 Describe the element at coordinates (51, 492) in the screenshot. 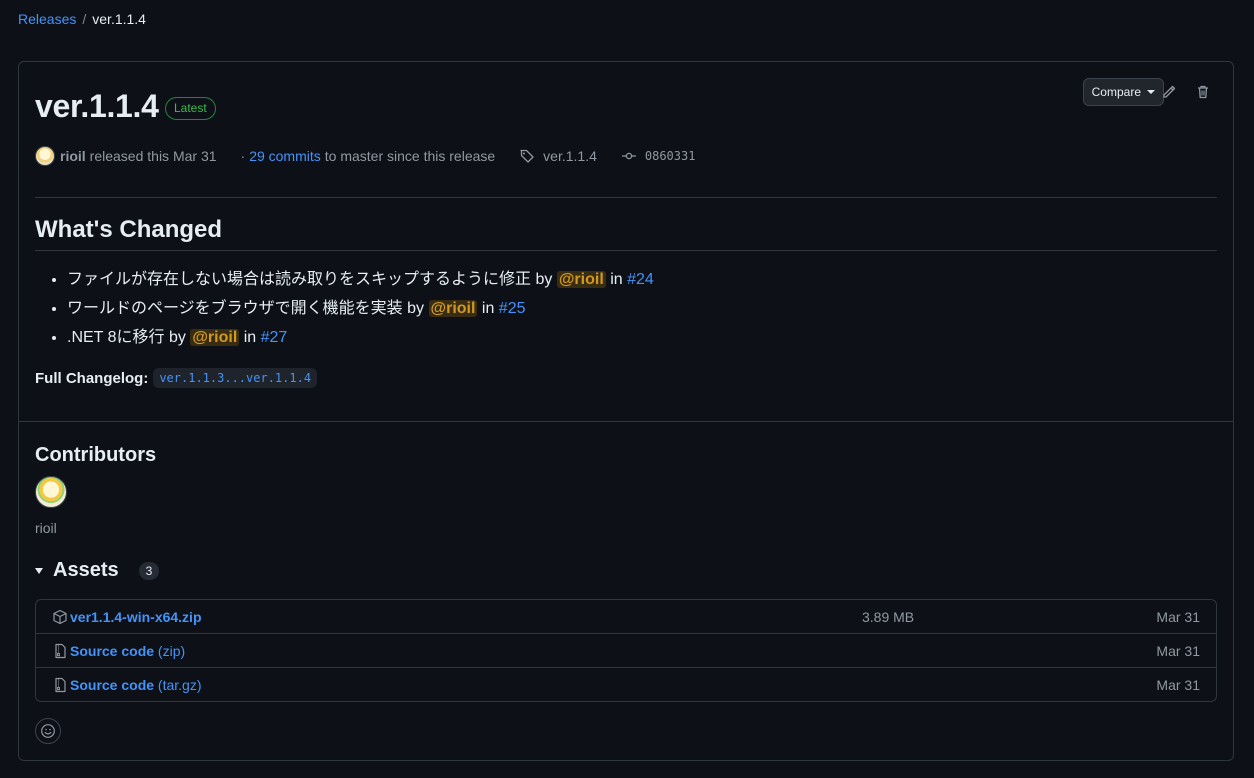

I see `contributor-avatar` at that location.